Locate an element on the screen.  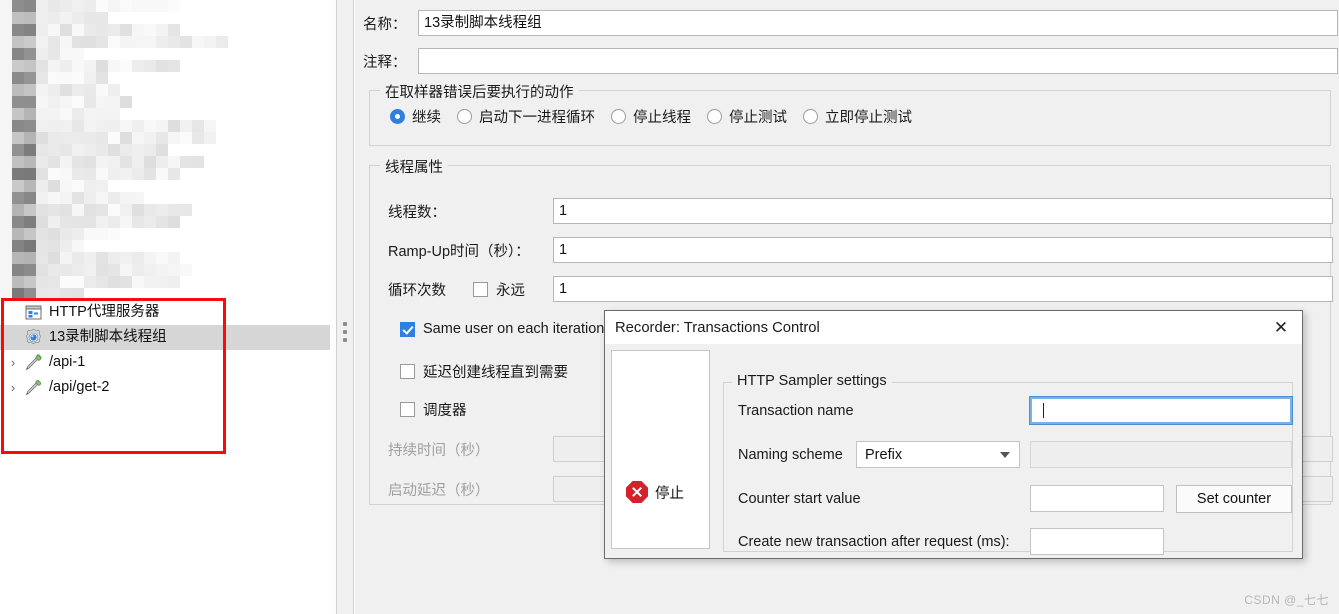
http-proxy-icon is located at coordinates (33, 313).